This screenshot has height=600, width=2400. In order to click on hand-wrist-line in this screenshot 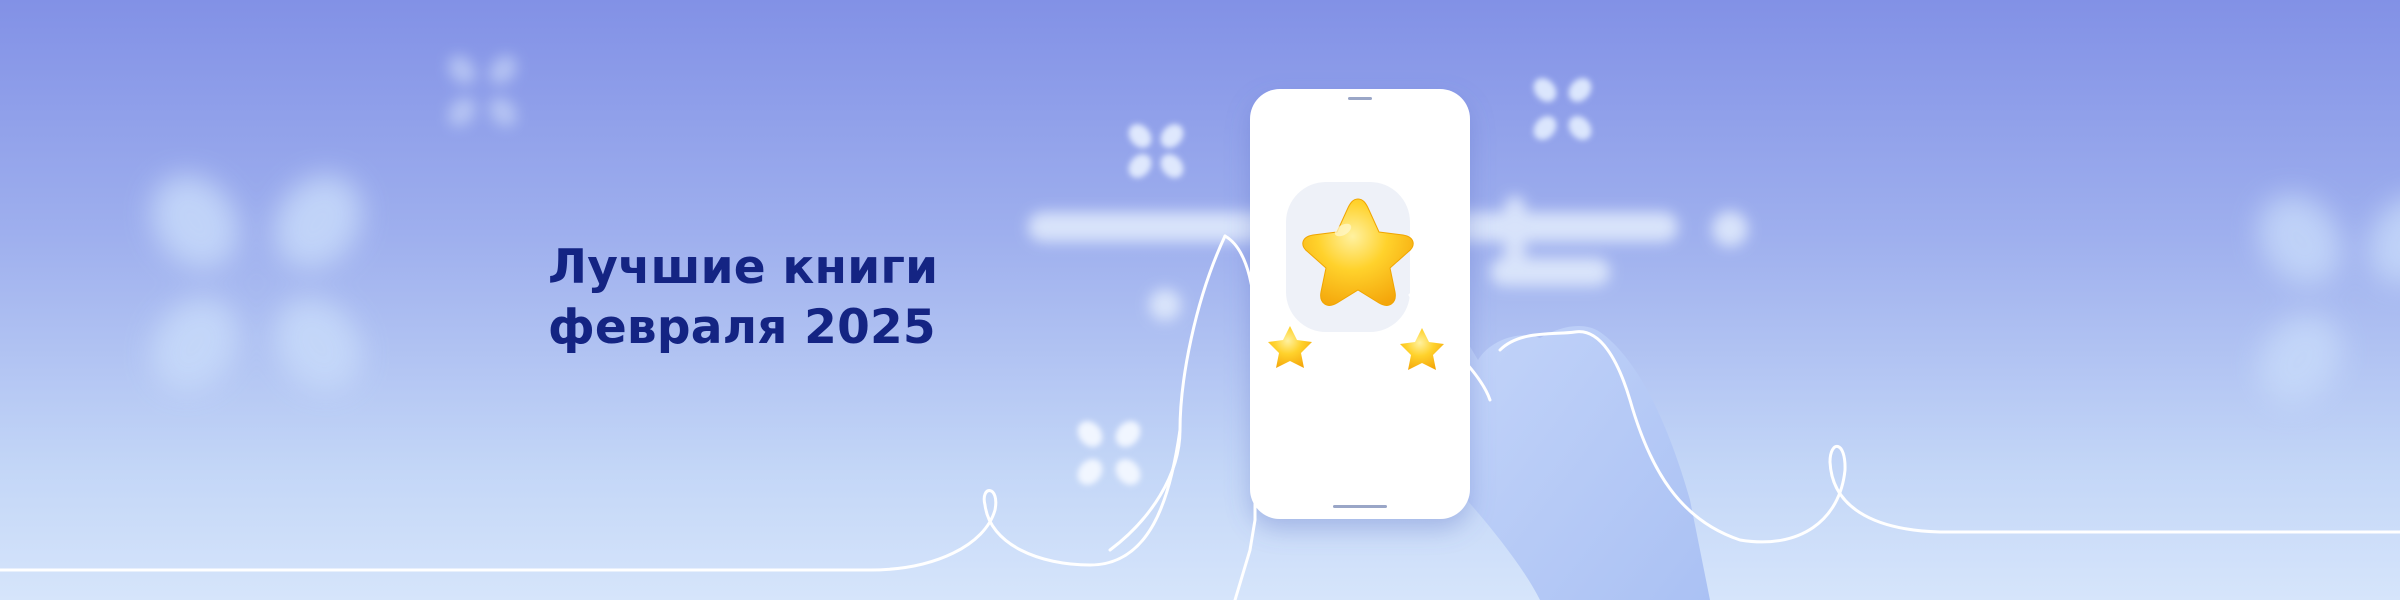, I will do `click(1167, 393)`.